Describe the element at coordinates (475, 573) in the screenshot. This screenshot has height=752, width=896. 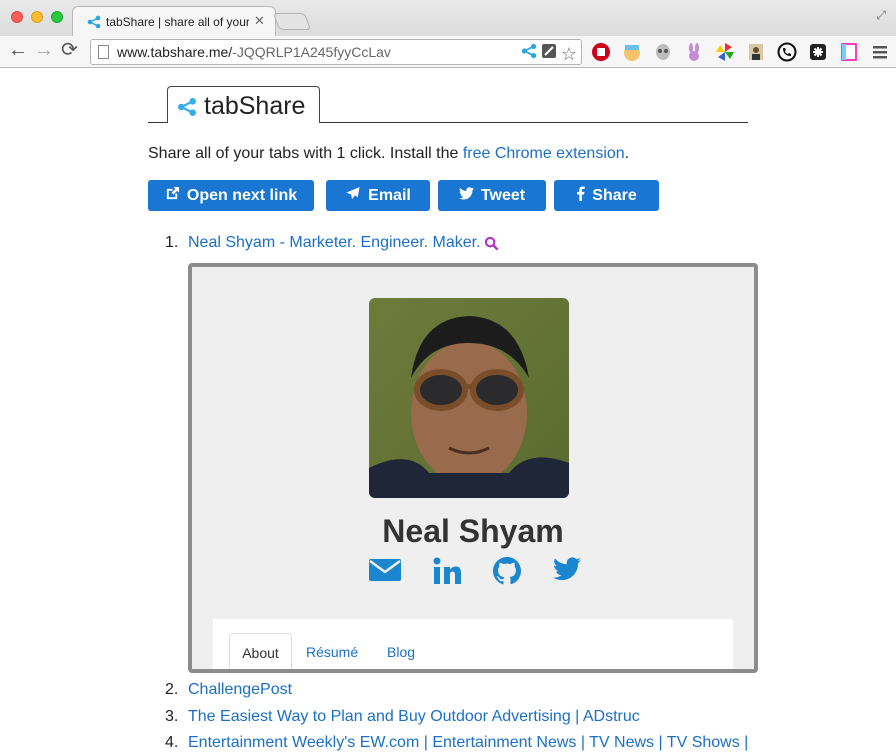
I see `social-links` at that location.